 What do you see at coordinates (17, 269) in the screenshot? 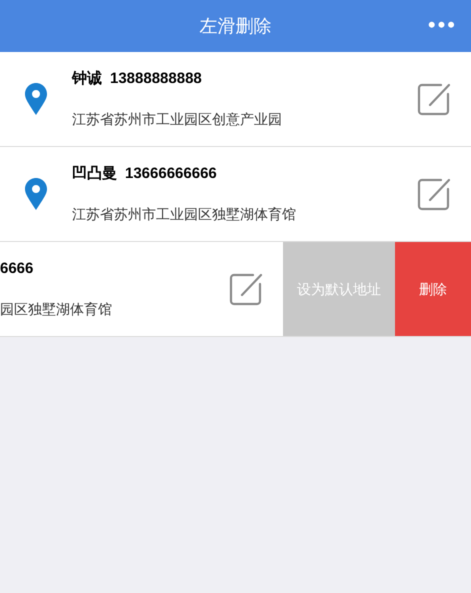
I see `contact-phone: 6666` at bounding box center [17, 269].